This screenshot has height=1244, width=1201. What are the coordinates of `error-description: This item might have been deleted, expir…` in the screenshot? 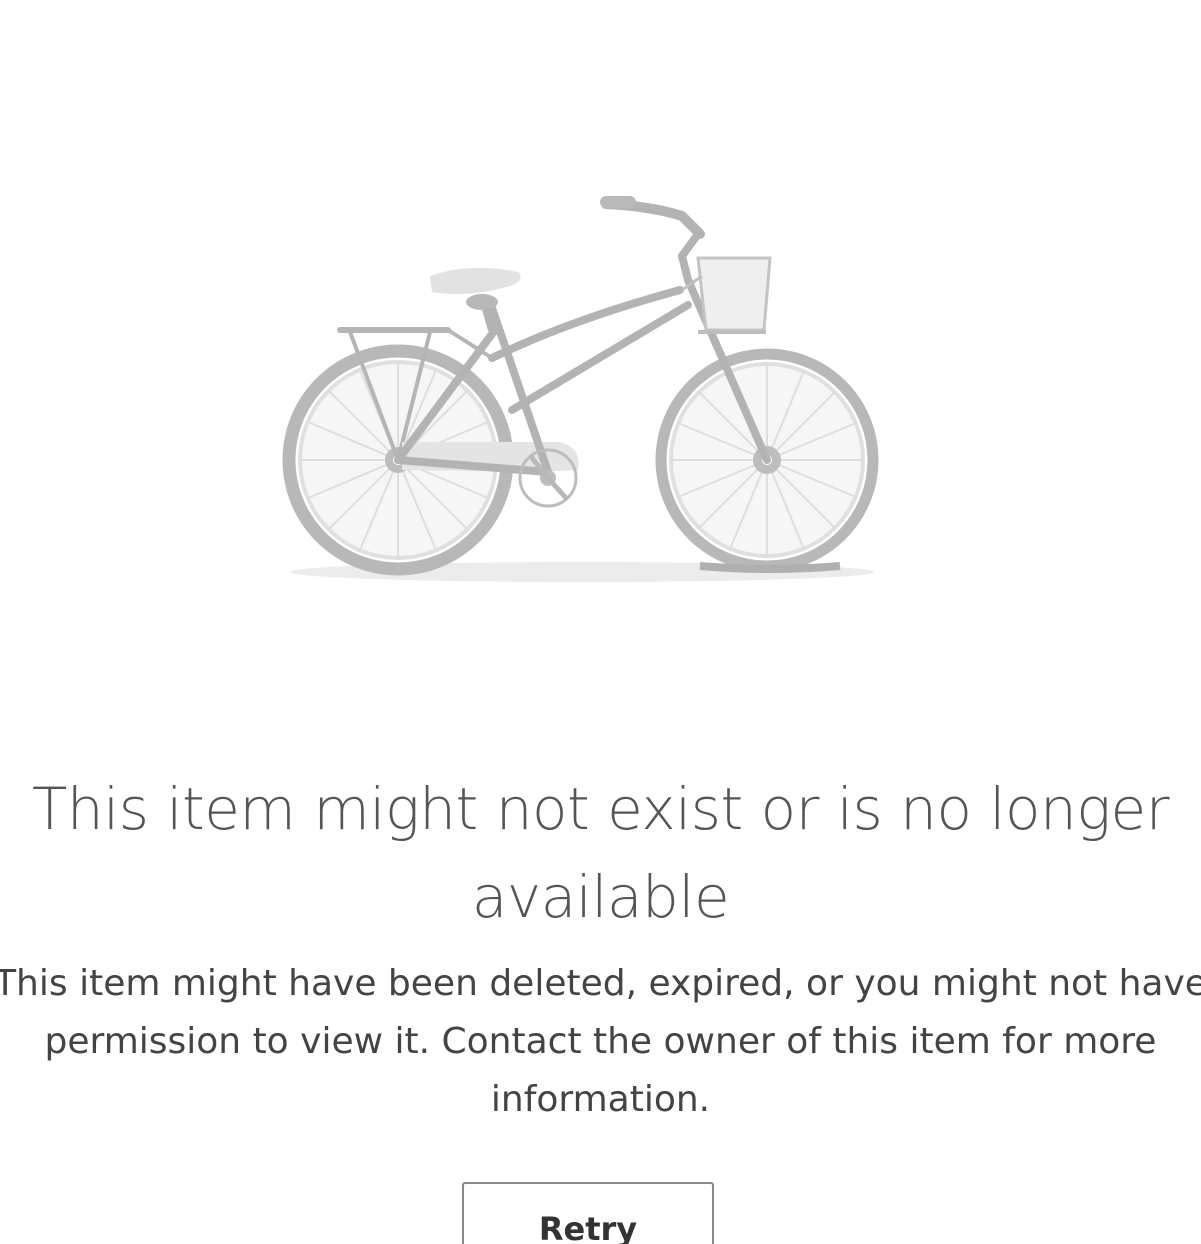 It's located at (600, 1041).